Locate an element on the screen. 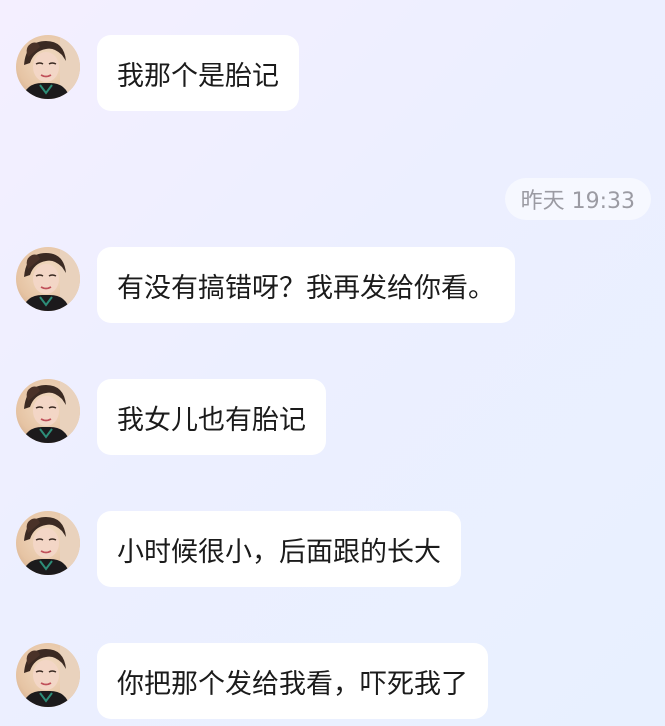 This screenshot has height=726, width=665. message-text: 我那个是胎记 is located at coordinates (198, 76).